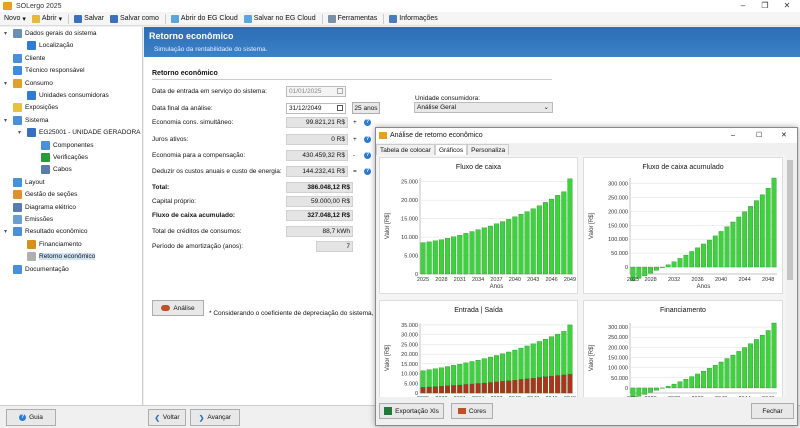 This screenshot has height=428, width=800. Describe the element at coordinates (215, 417) in the screenshot. I see `next-button: ❯ Avançar` at that location.